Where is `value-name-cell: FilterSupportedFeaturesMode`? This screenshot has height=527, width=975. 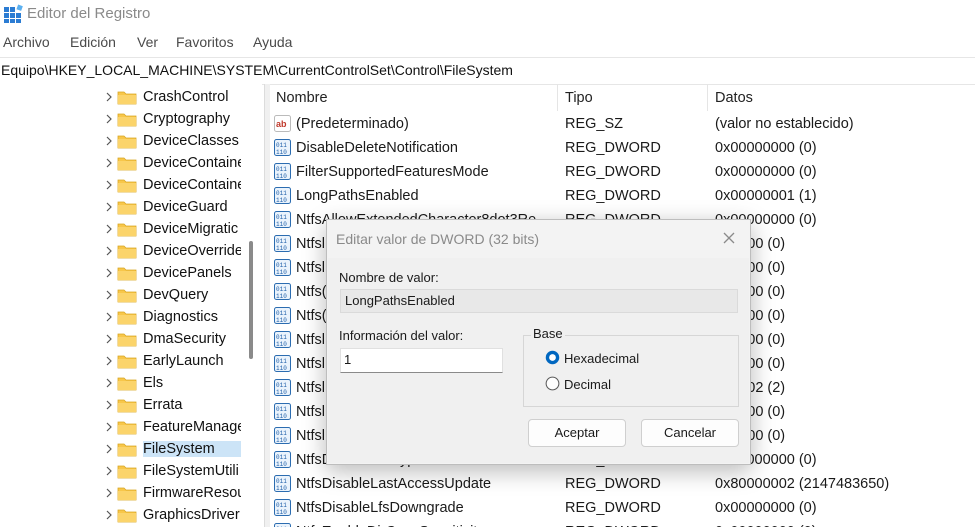
value-name-cell: FilterSupportedFeaturesMode is located at coordinates (392, 172).